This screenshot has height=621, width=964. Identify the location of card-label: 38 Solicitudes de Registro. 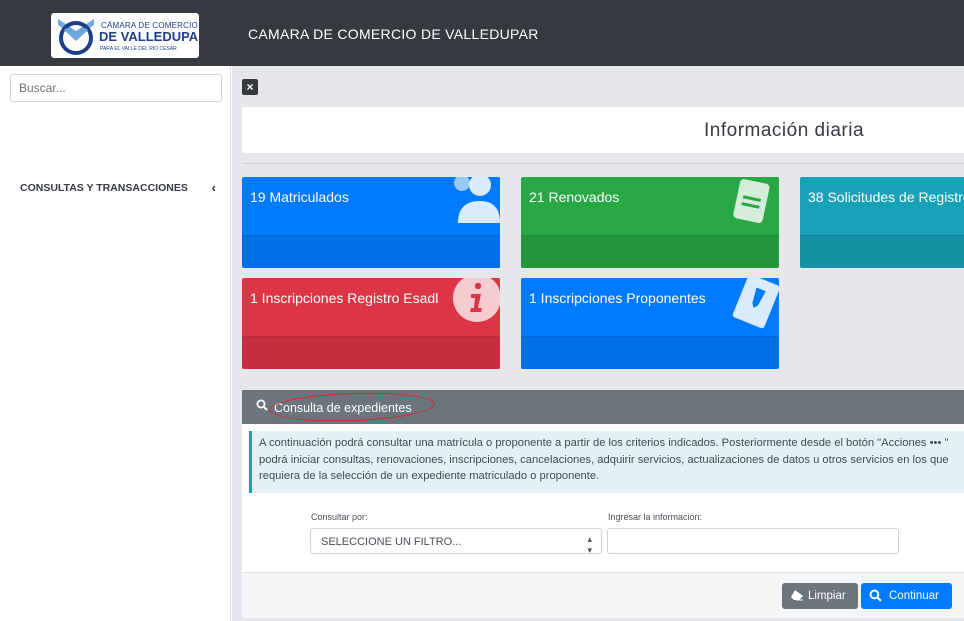
(886, 197).